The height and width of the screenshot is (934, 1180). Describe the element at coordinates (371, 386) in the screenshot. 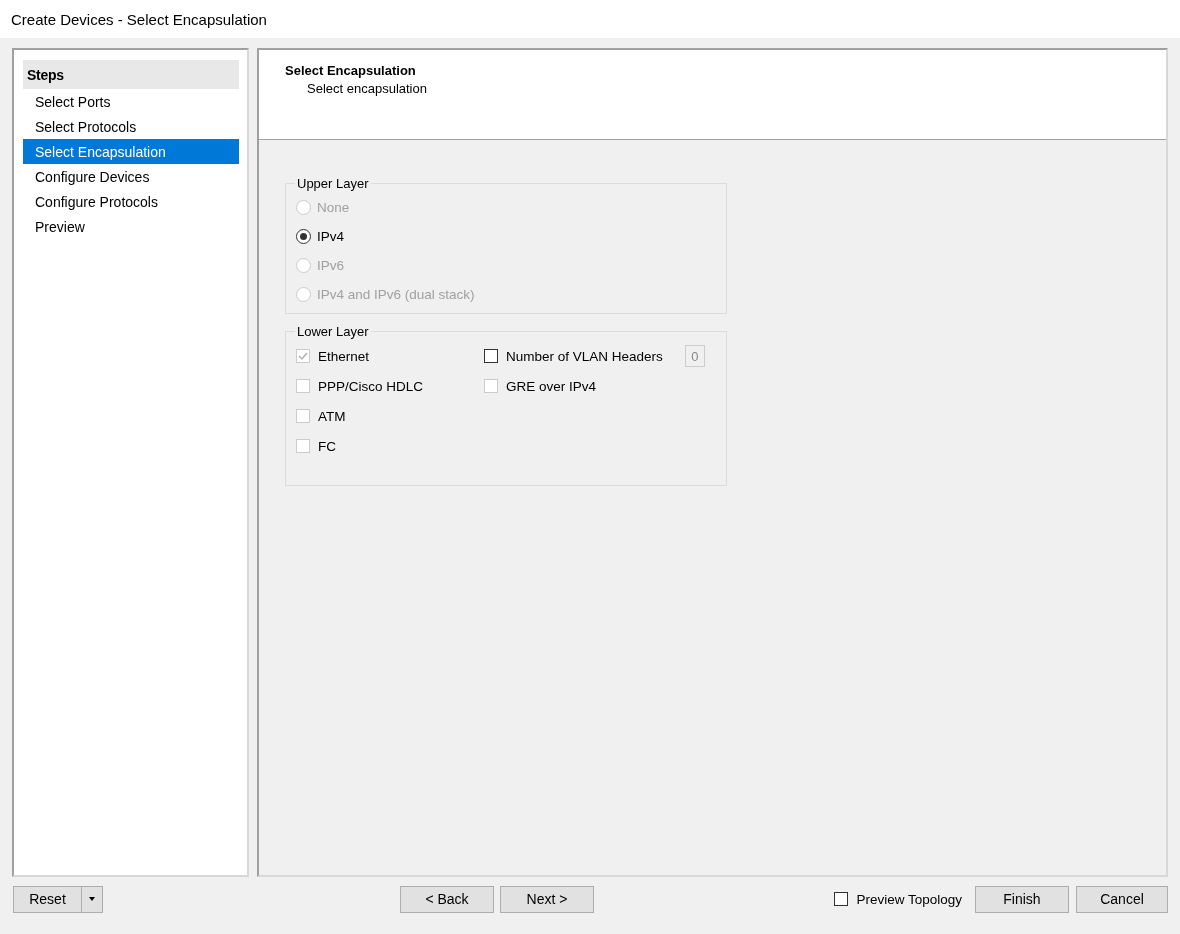

I see `checkbox-label: PPP/Cisco HDLC` at that location.